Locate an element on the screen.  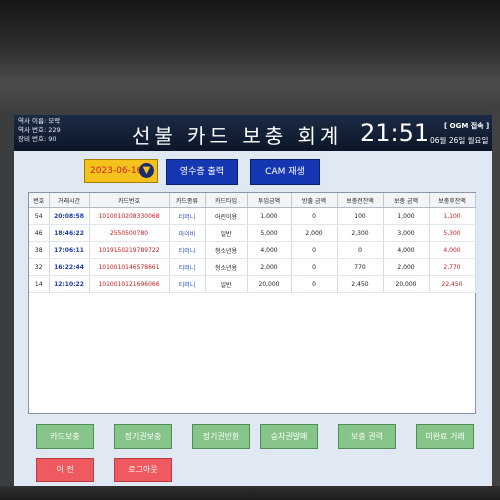
cell-number: 14 is located at coordinates (39, 284).